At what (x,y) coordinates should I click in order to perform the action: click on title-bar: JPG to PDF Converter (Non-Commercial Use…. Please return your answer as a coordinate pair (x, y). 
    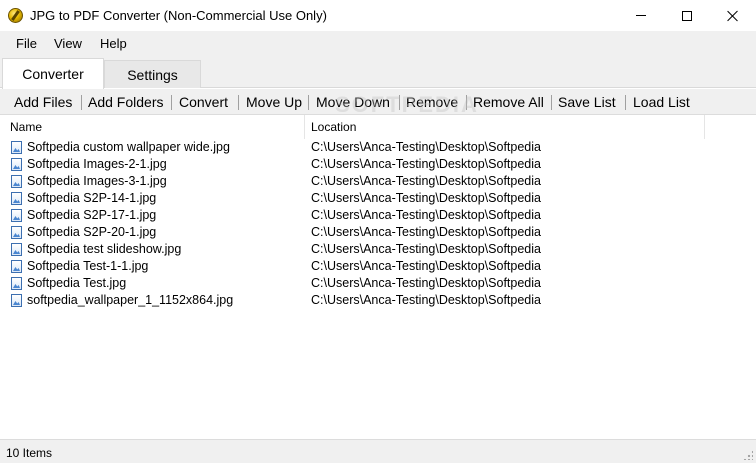
    Looking at the image, I should click on (378, 15).